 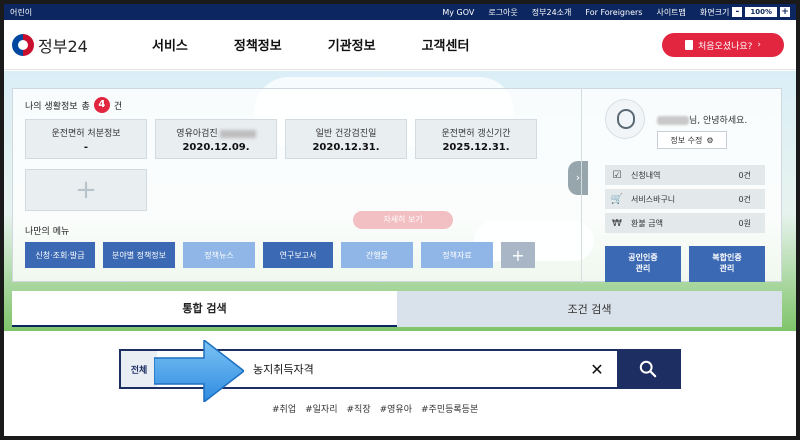 I want to click on my-menu-title: 나만의 메뉴, so click(x=47, y=232).